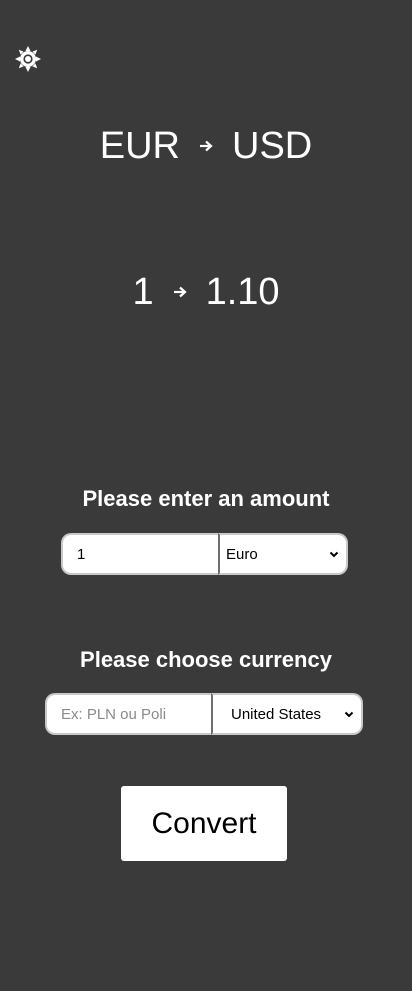 This screenshot has width=412, height=991. I want to click on converted-amount: 1.10, so click(242, 292).